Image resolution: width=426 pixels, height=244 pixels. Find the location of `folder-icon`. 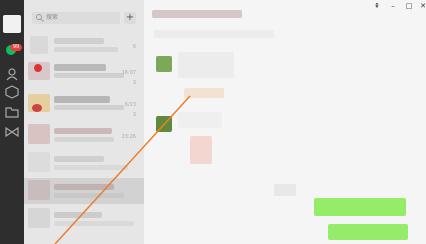

folder-icon is located at coordinates (12, 112).